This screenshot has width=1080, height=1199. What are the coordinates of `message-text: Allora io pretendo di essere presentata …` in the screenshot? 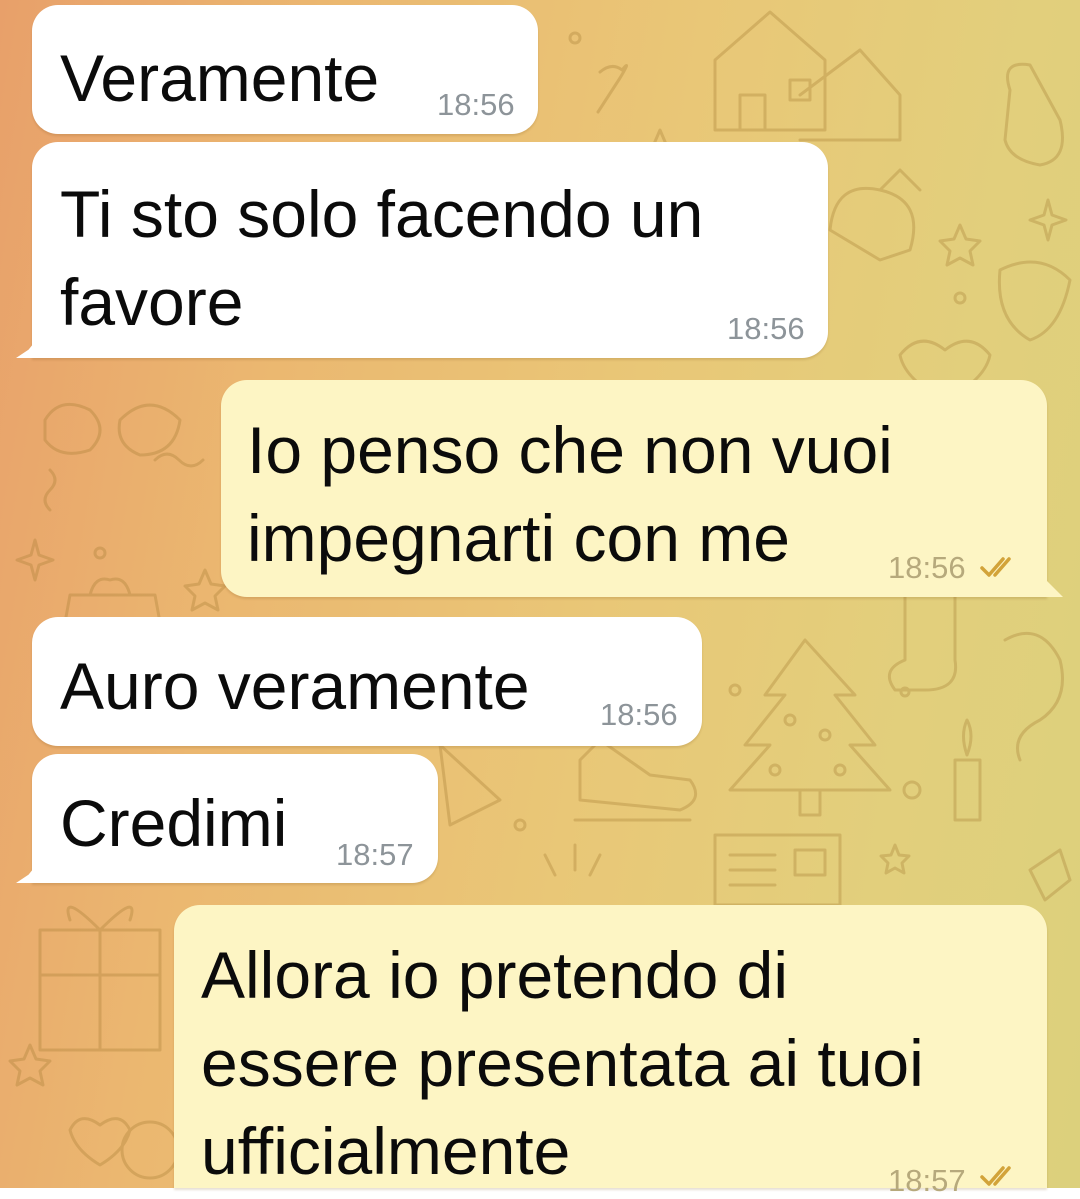 It's located at (562, 1063).